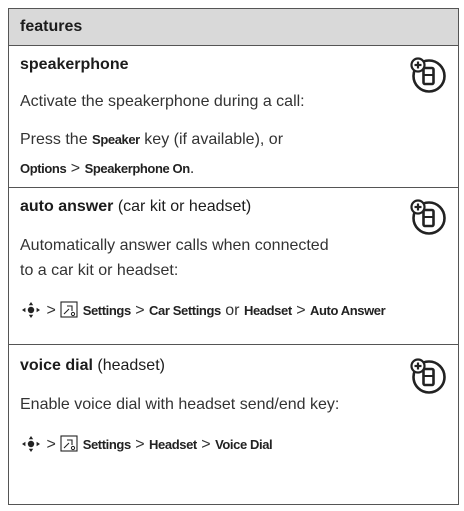 The height and width of the screenshot is (511, 464). I want to click on menu-path: > Settings > Headset > Voice Dial, so click(146, 444).